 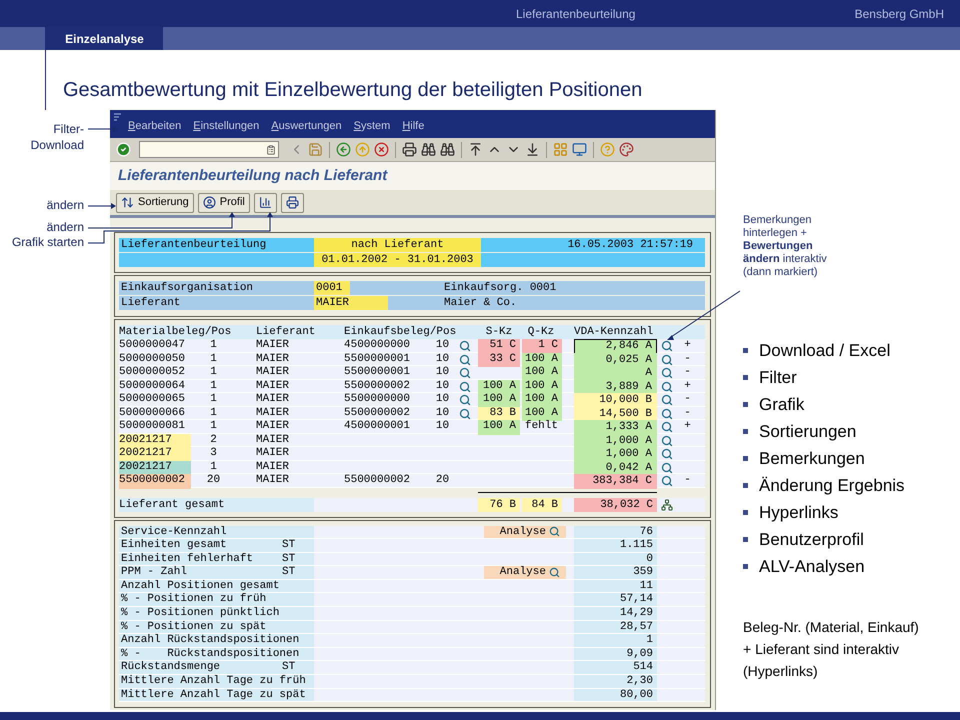 I want to click on table-cell: 2,30, so click(x=615, y=681).